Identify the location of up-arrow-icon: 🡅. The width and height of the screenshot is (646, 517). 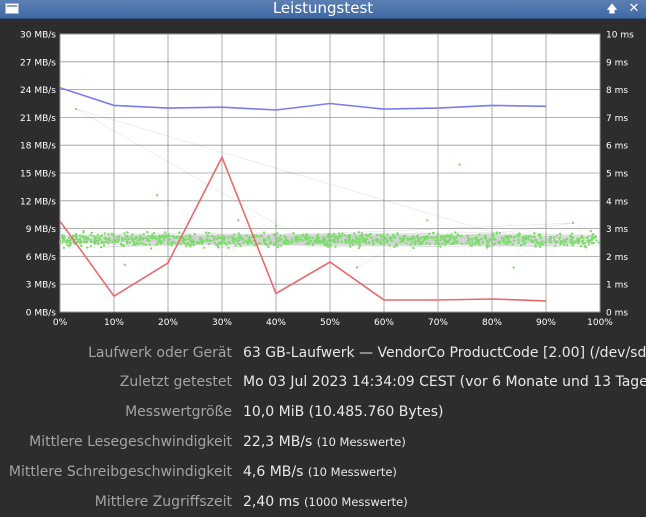
(612, 8).